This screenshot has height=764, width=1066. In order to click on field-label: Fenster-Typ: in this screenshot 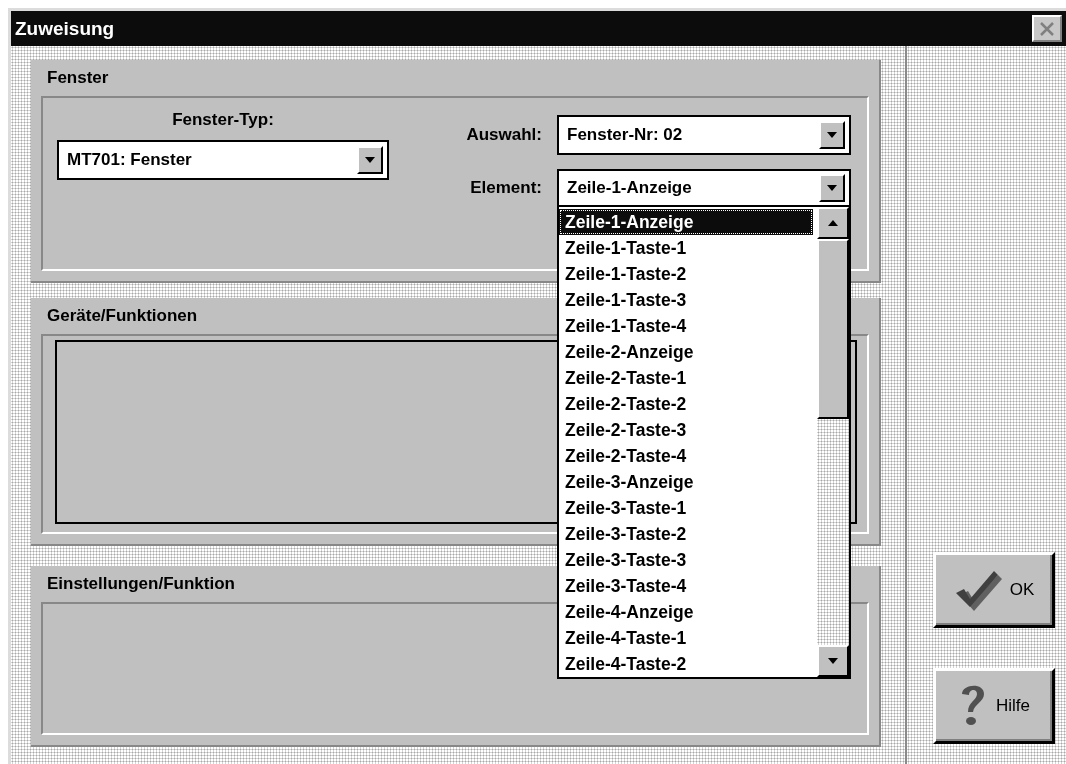, I will do `click(223, 120)`.